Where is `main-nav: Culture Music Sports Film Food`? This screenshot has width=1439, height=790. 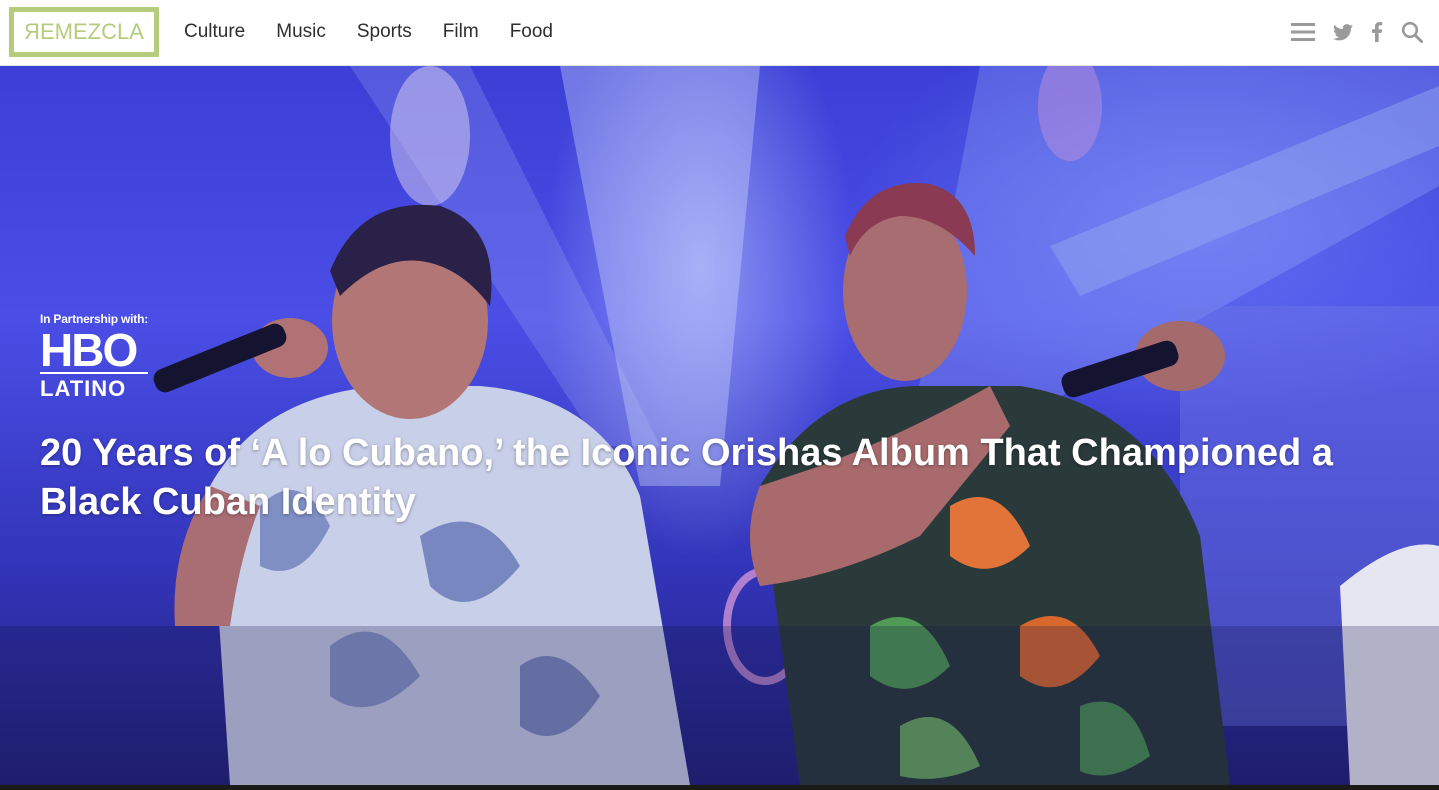
main-nav: Culture Music Sports Film Food is located at coordinates (384, 32).